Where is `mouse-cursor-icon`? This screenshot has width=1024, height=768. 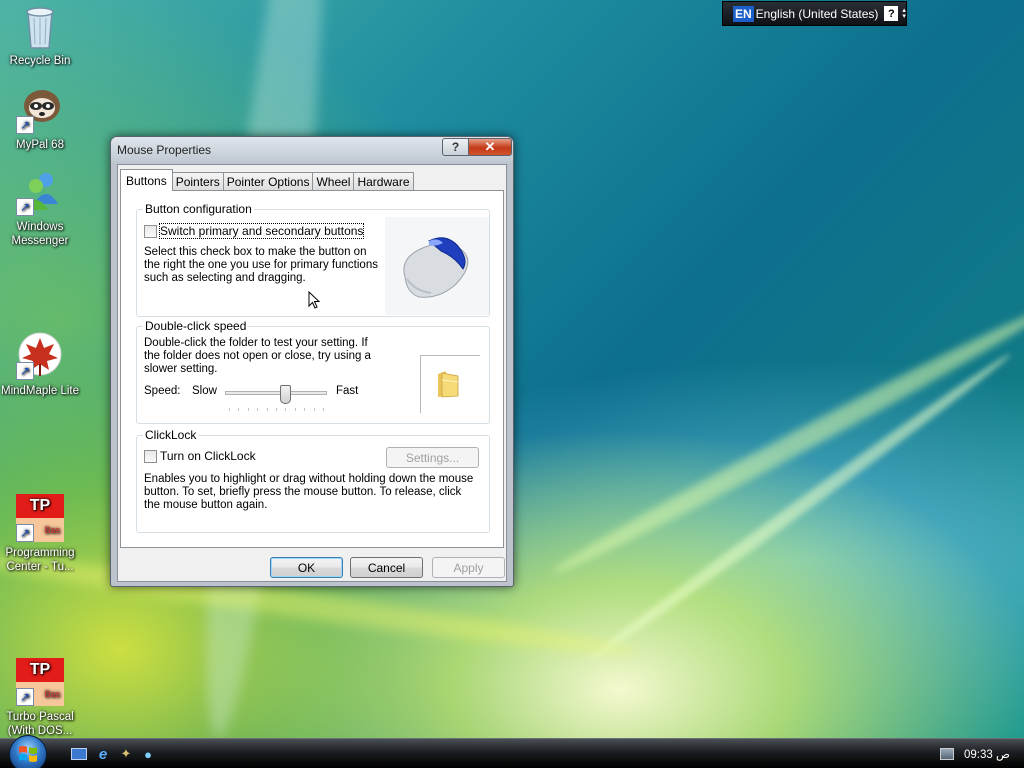
mouse-cursor-icon is located at coordinates (314, 301).